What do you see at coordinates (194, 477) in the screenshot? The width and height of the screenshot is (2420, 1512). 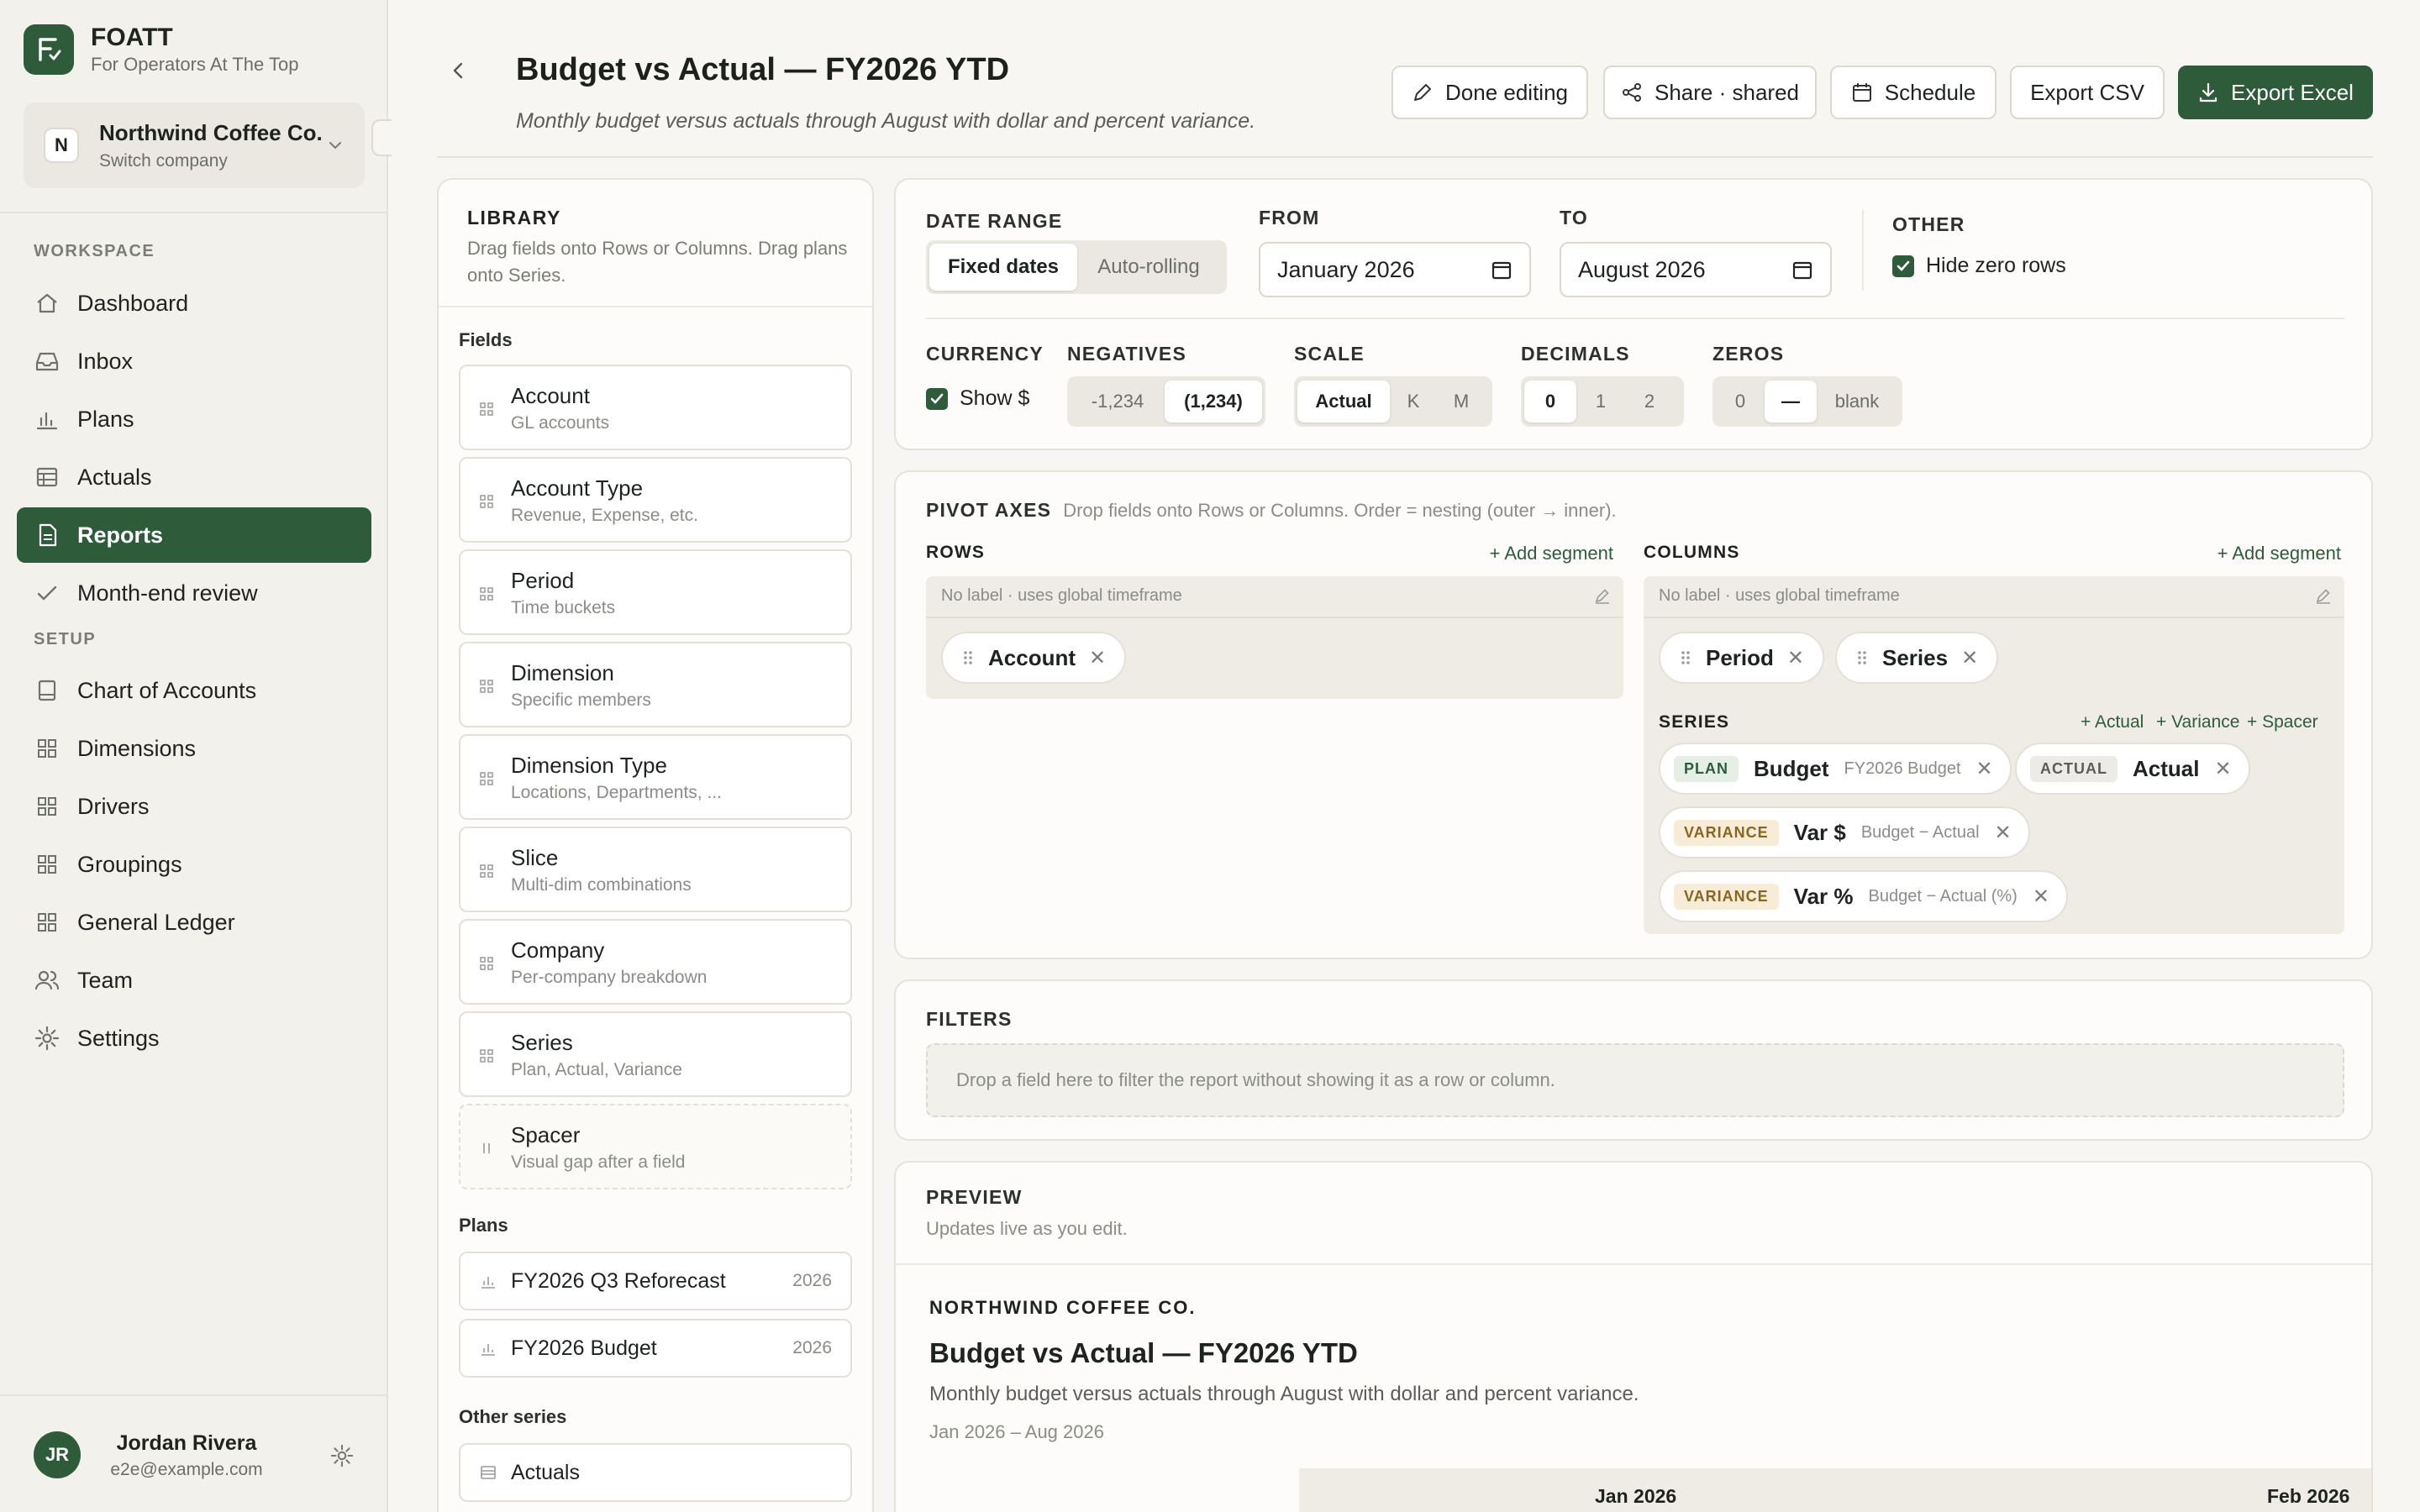 I see `sidebar-item-actuals: Actuals` at bounding box center [194, 477].